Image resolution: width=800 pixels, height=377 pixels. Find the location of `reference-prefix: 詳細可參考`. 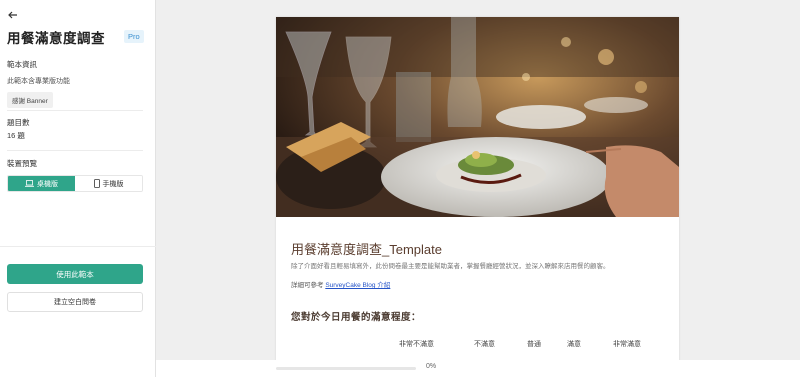

reference-prefix: 詳細可參考 is located at coordinates (308, 285).